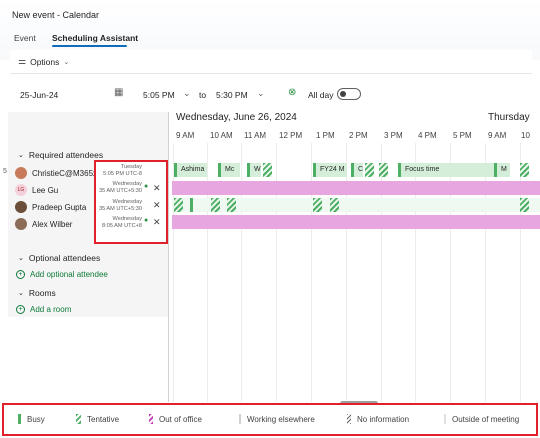  Describe the element at coordinates (325, 135) in the screenshot. I see `hour-label: 1 PM` at that location.